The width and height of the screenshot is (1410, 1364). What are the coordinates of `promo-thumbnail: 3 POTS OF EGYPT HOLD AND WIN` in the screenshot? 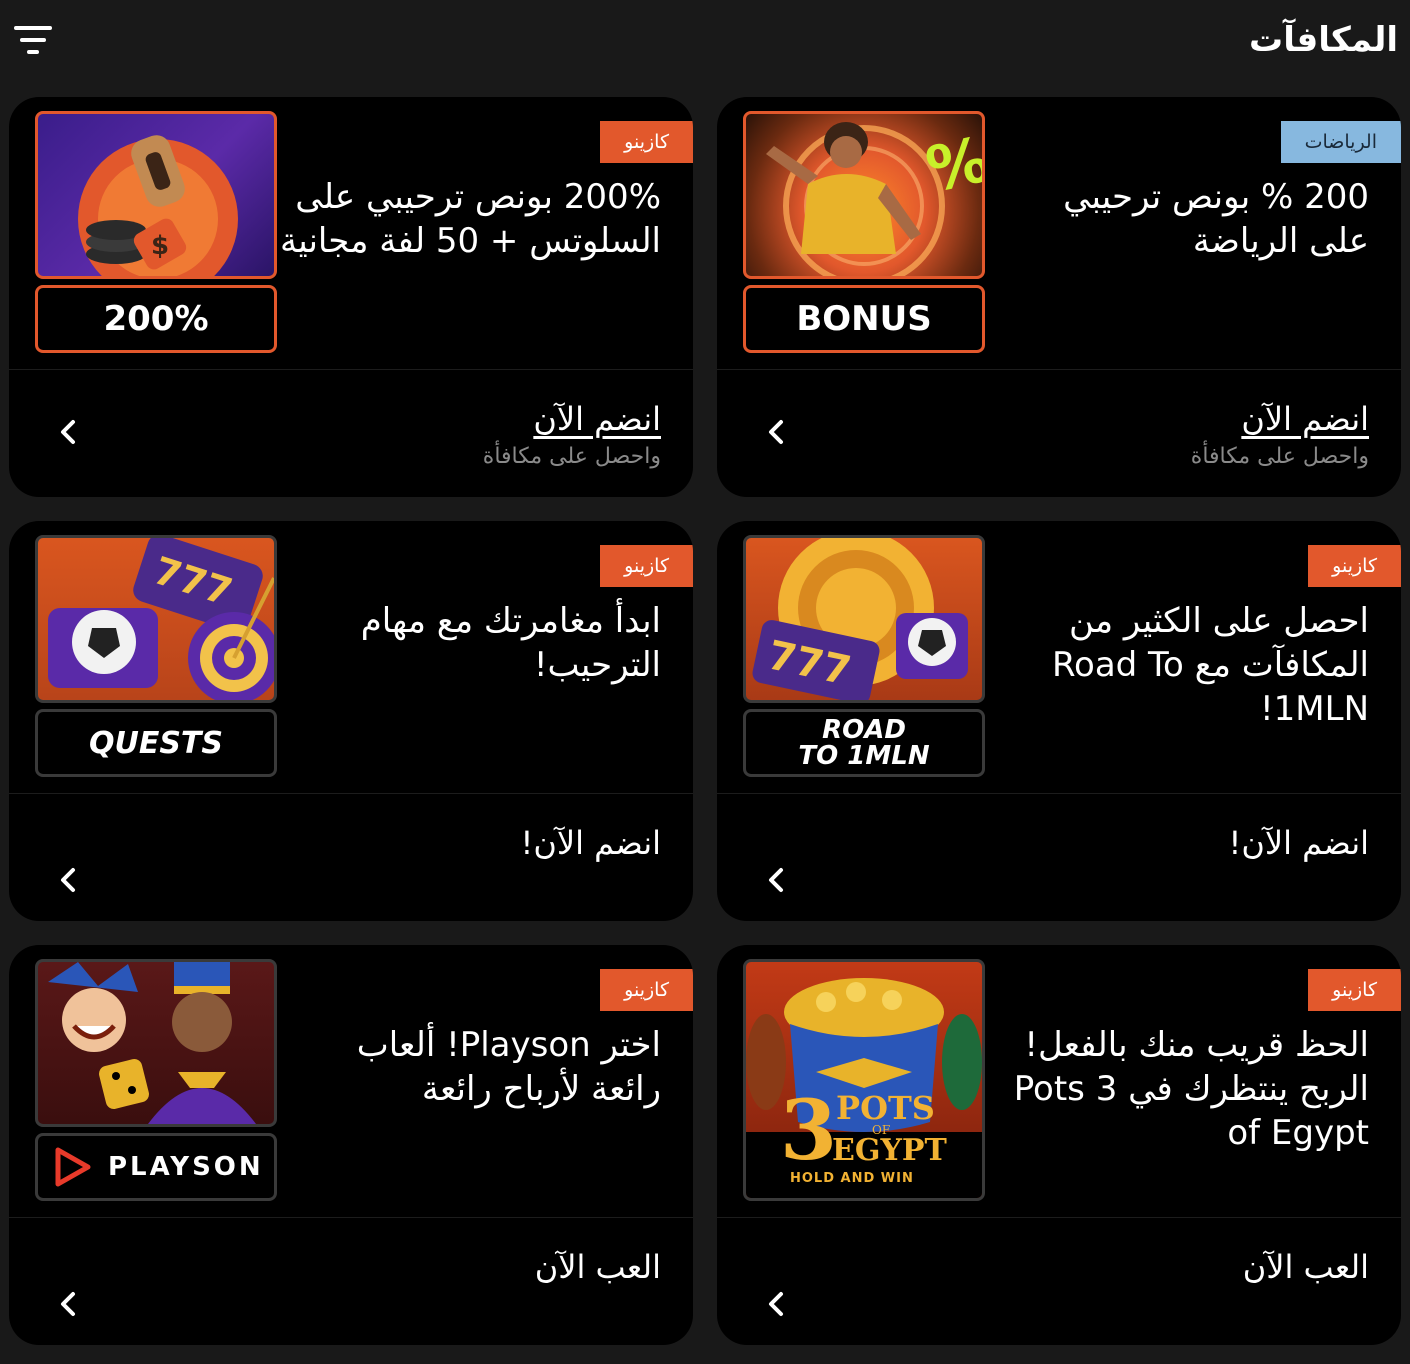 It's located at (864, 1080).